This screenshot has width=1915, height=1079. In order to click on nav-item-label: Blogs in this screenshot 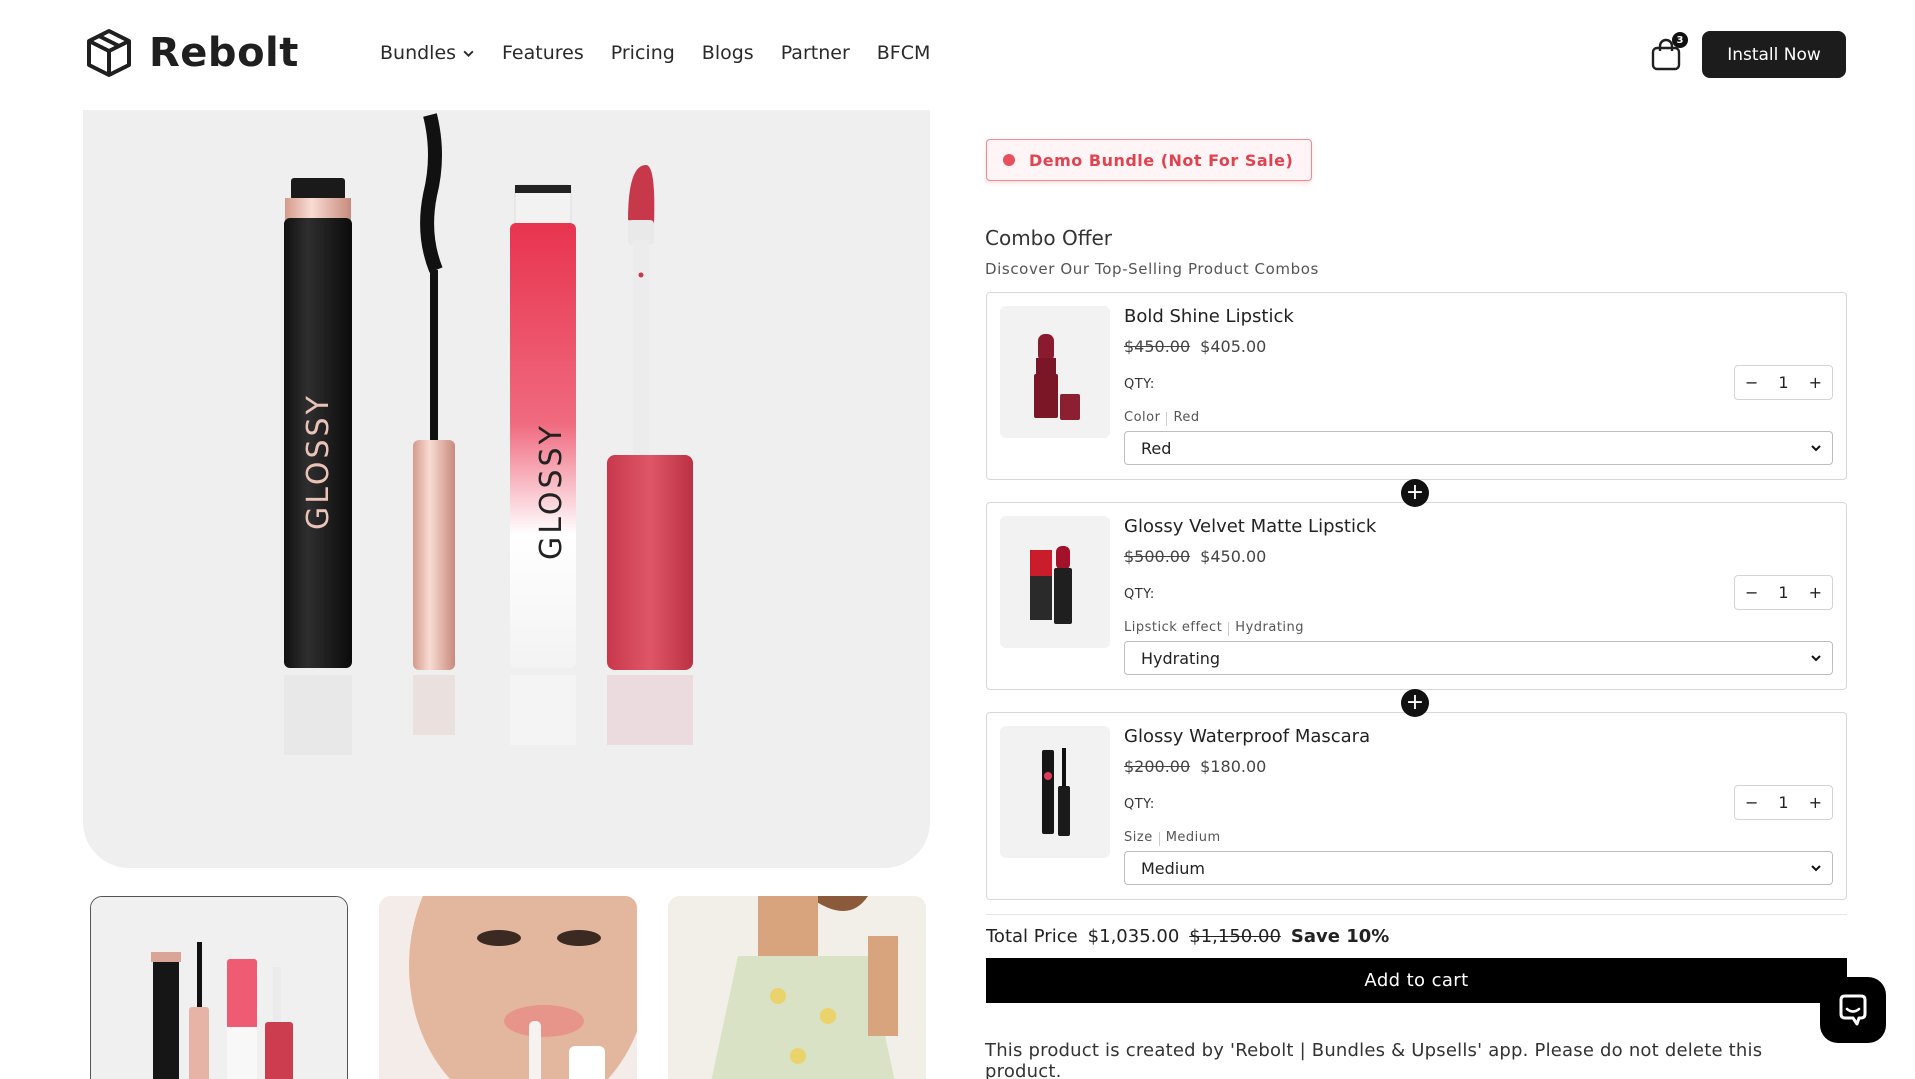, I will do `click(727, 53)`.